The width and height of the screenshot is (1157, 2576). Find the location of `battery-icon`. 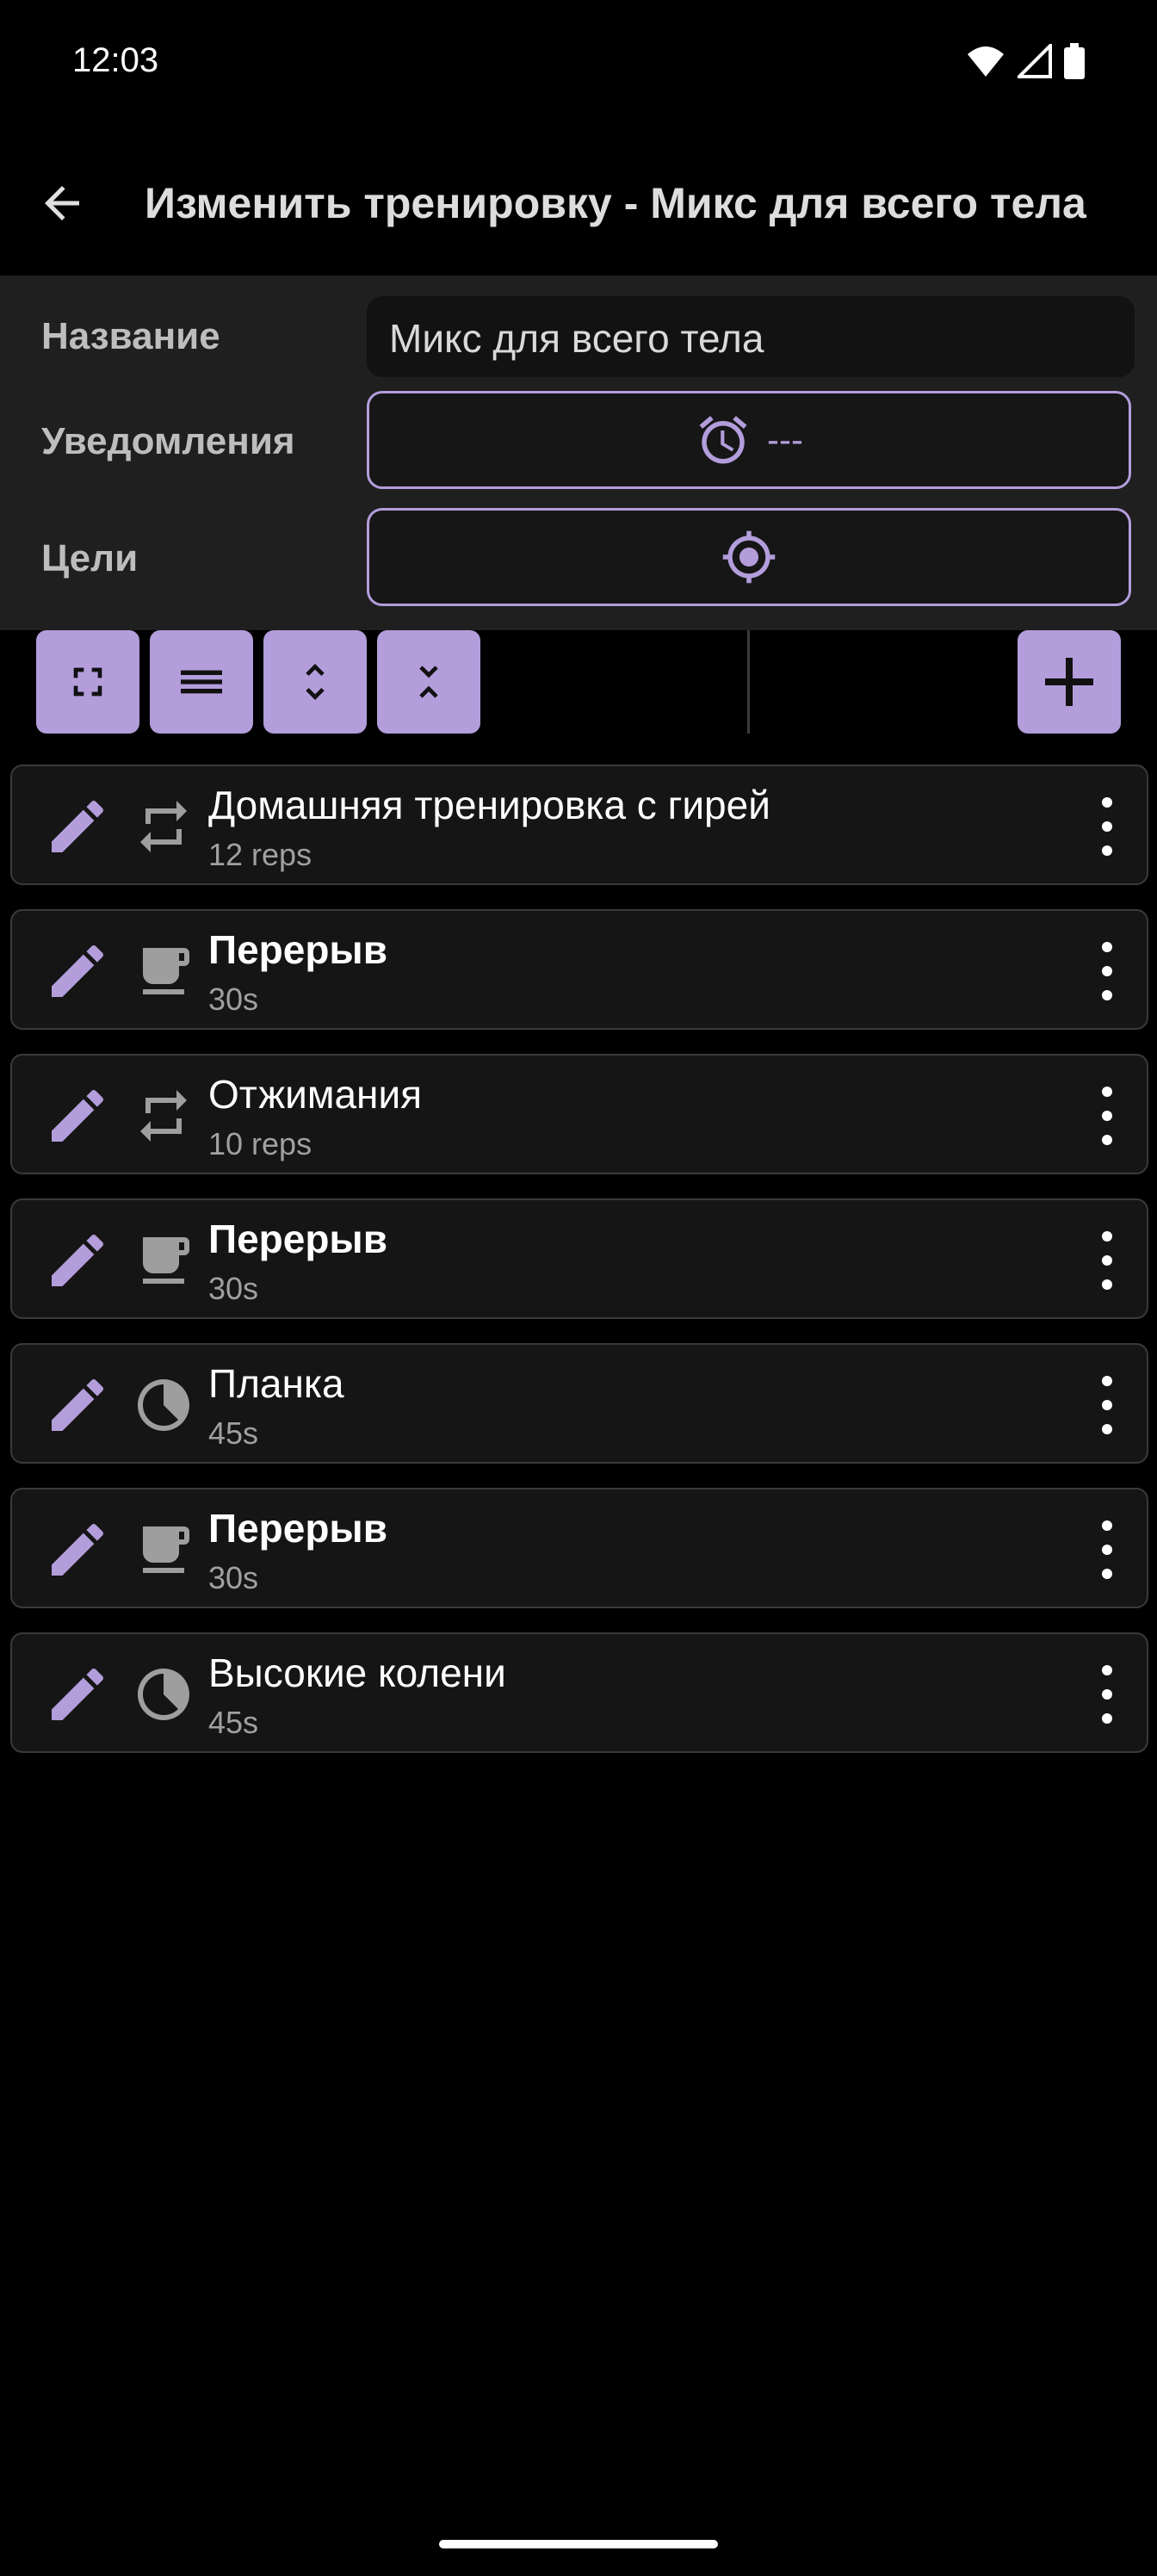

battery-icon is located at coordinates (1075, 61).